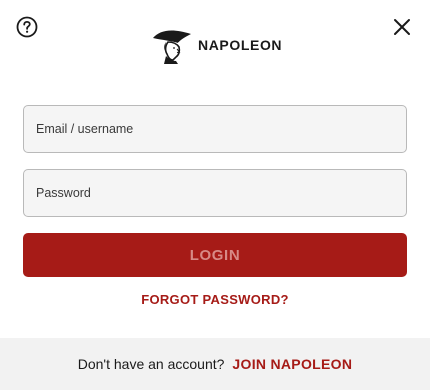 This screenshot has height=390, width=430. I want to click on password-input, so click(215, 193).